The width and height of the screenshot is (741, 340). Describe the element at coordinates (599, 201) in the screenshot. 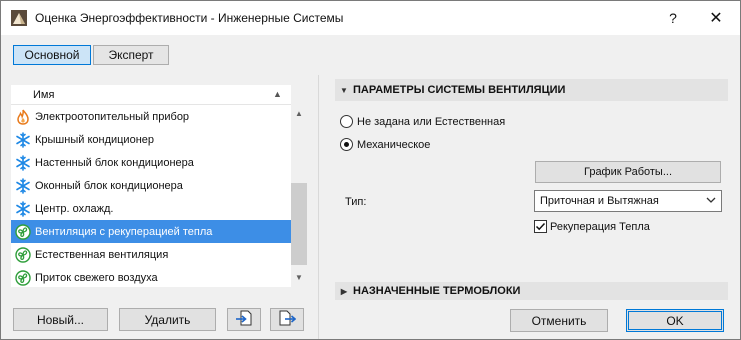

I see `type-select-value: Приточная и Вытяжная` at that location.